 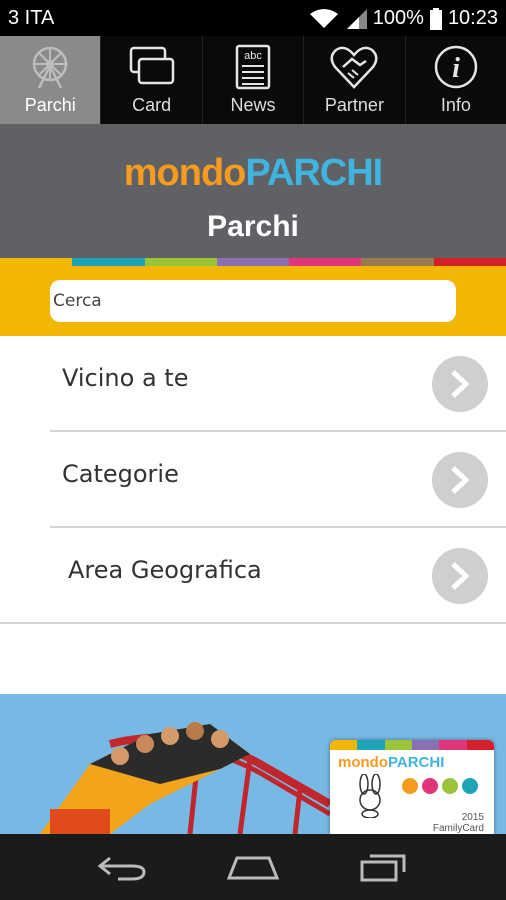 I want to click on page-header: mondoPARCHI Parchi, so click(x=253, y=191).